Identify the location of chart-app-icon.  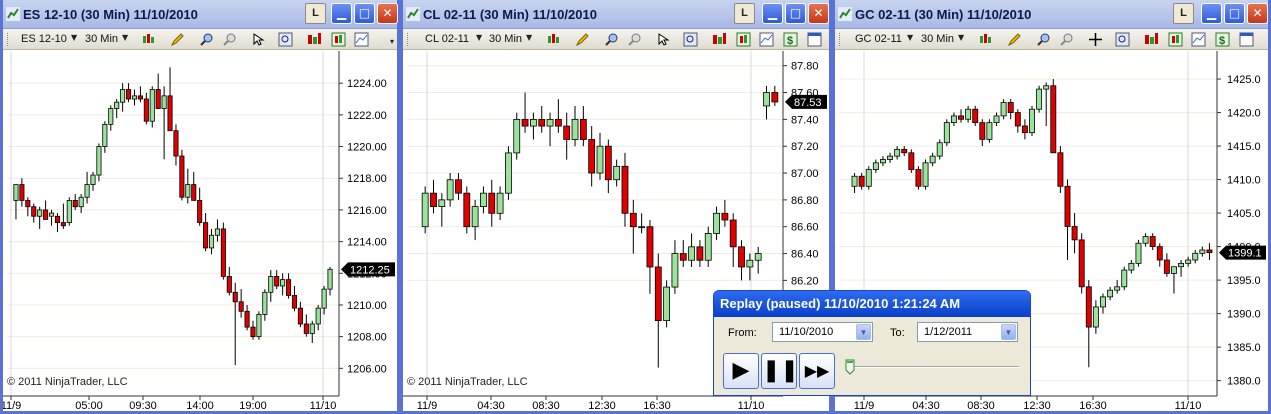
(413, 14).